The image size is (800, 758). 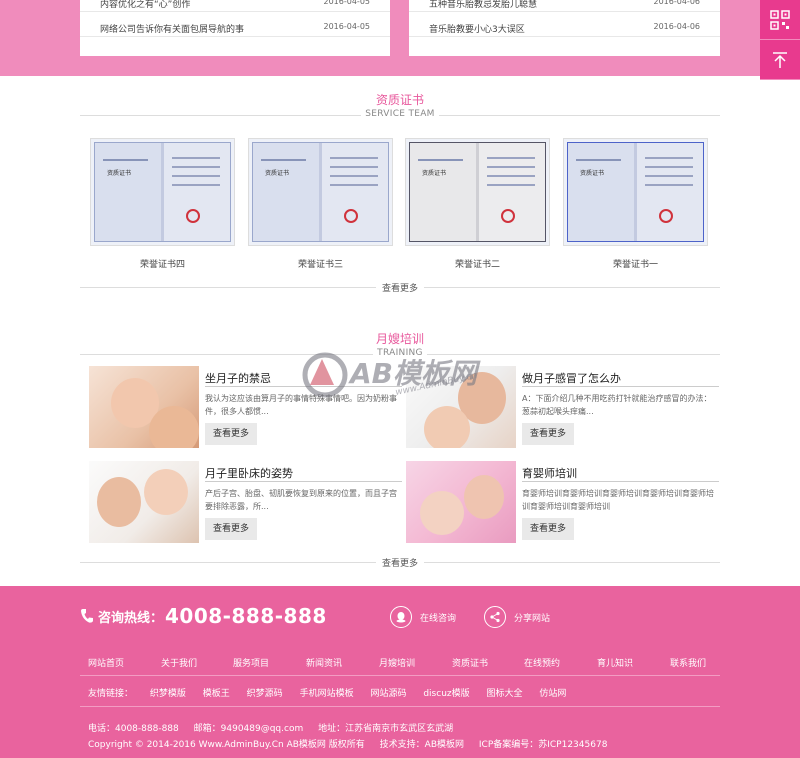 I want to click on online-chat-button: 在线咨询, so click(x=423, y=617).